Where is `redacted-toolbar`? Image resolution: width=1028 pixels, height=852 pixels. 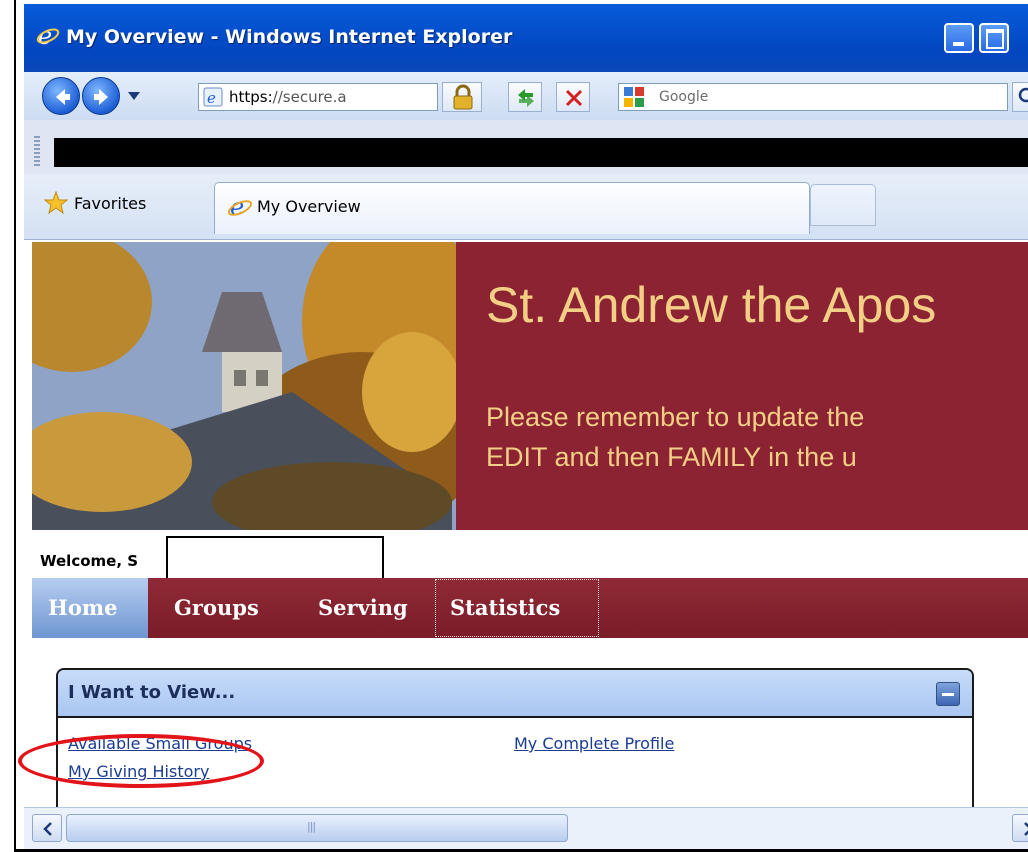
redacted-toolbar is located at coordinates (541, 152).